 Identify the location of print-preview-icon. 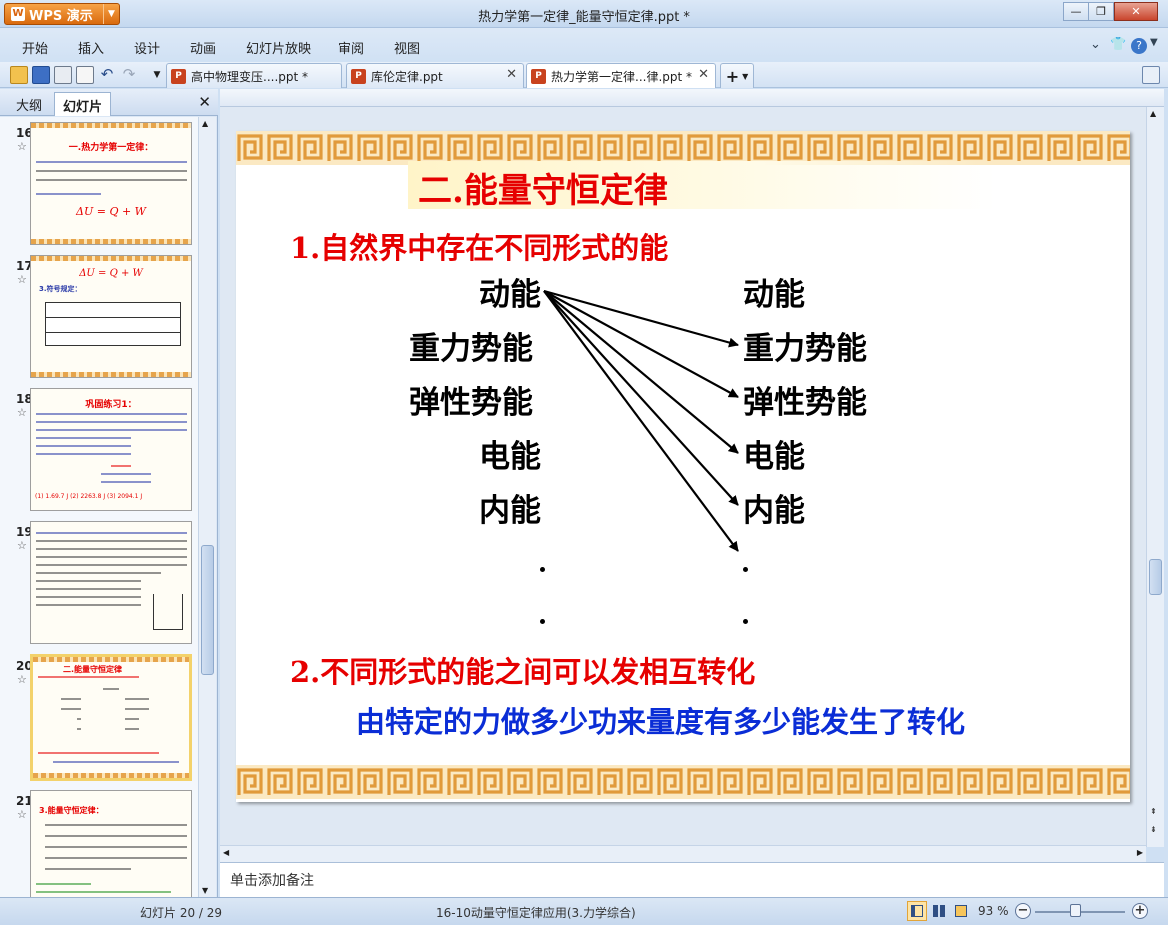
(85, 75).